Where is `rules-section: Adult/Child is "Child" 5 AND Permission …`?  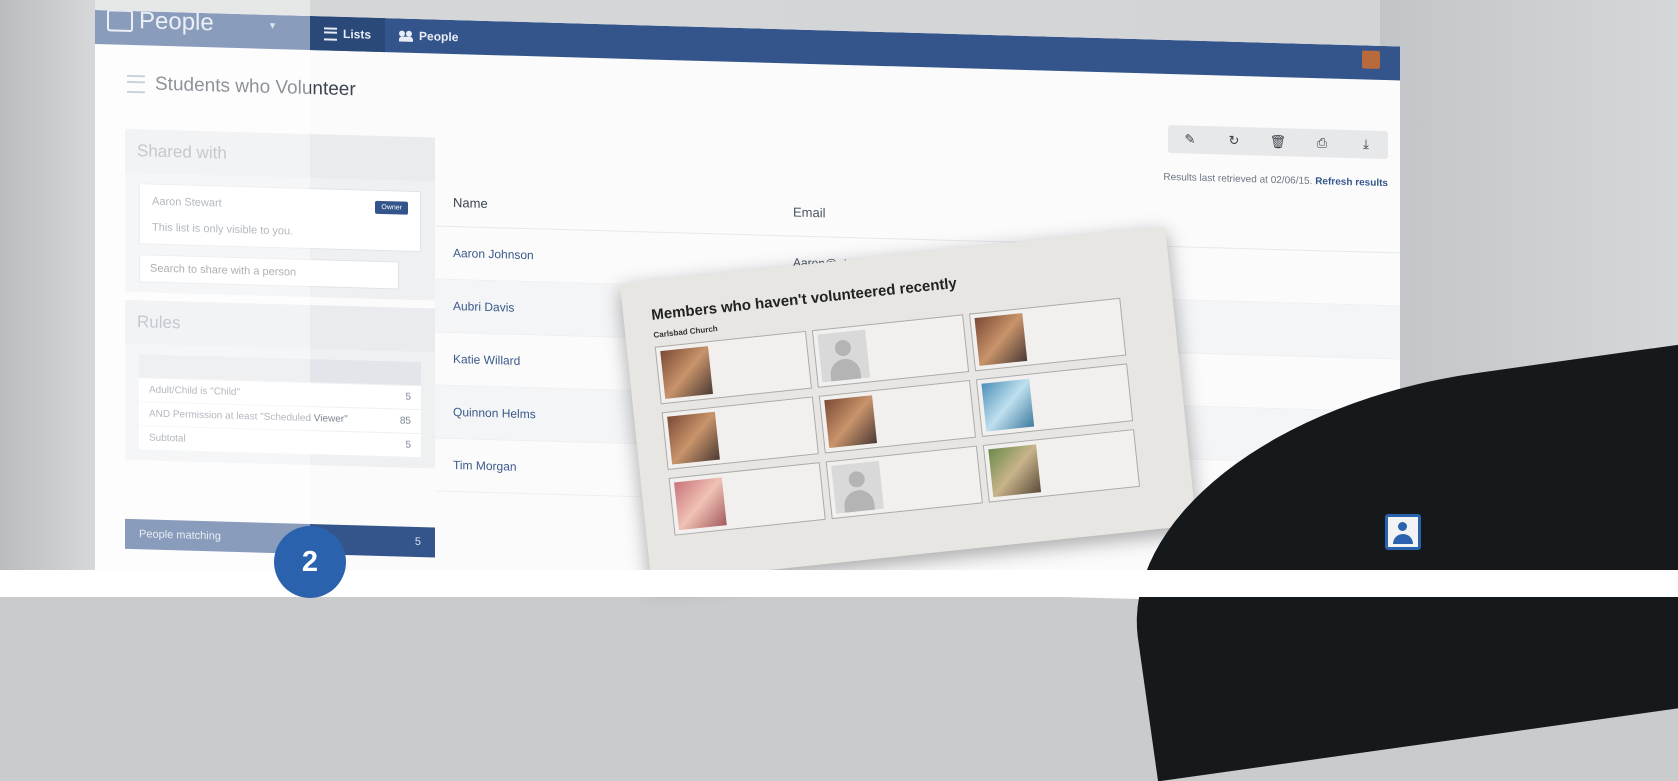
rules-section: Adult/Child is "Child" 5 AND Permission … is located at coordinates (280, 406).